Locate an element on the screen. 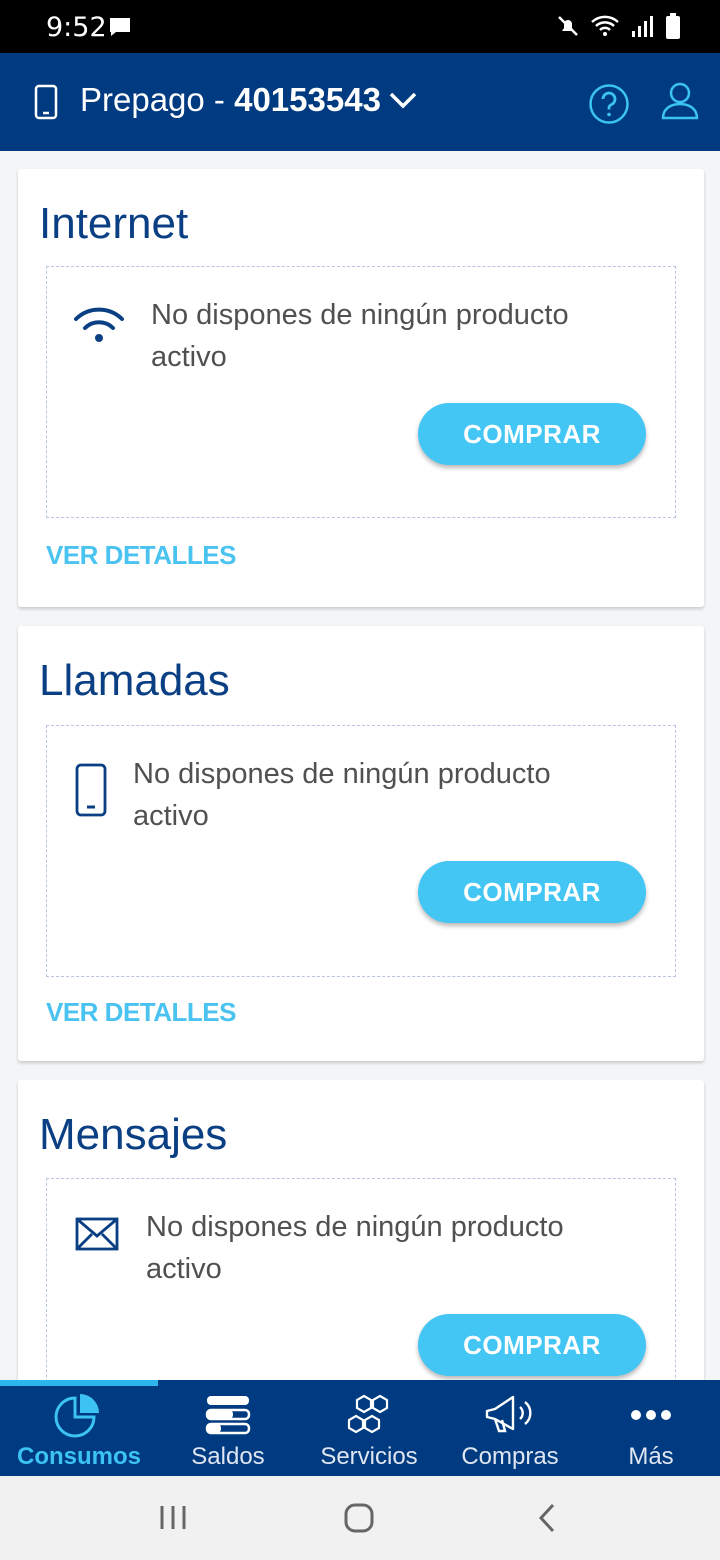 The height and width of the screenshot is (1560, 720). plan-type-label: Prepago - is located at coordinates (157, 99).